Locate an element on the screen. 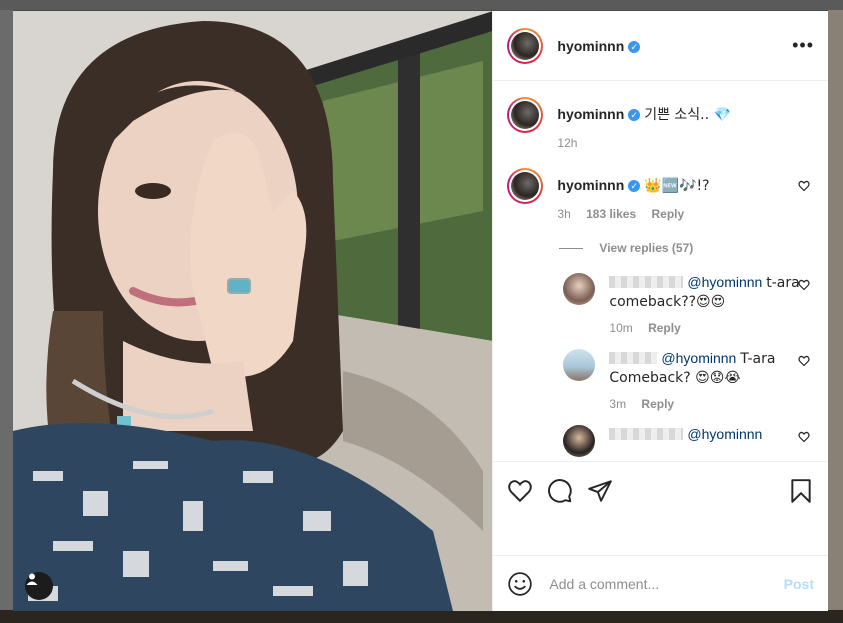  user-tag-icon is located at coordinates (32, 579).